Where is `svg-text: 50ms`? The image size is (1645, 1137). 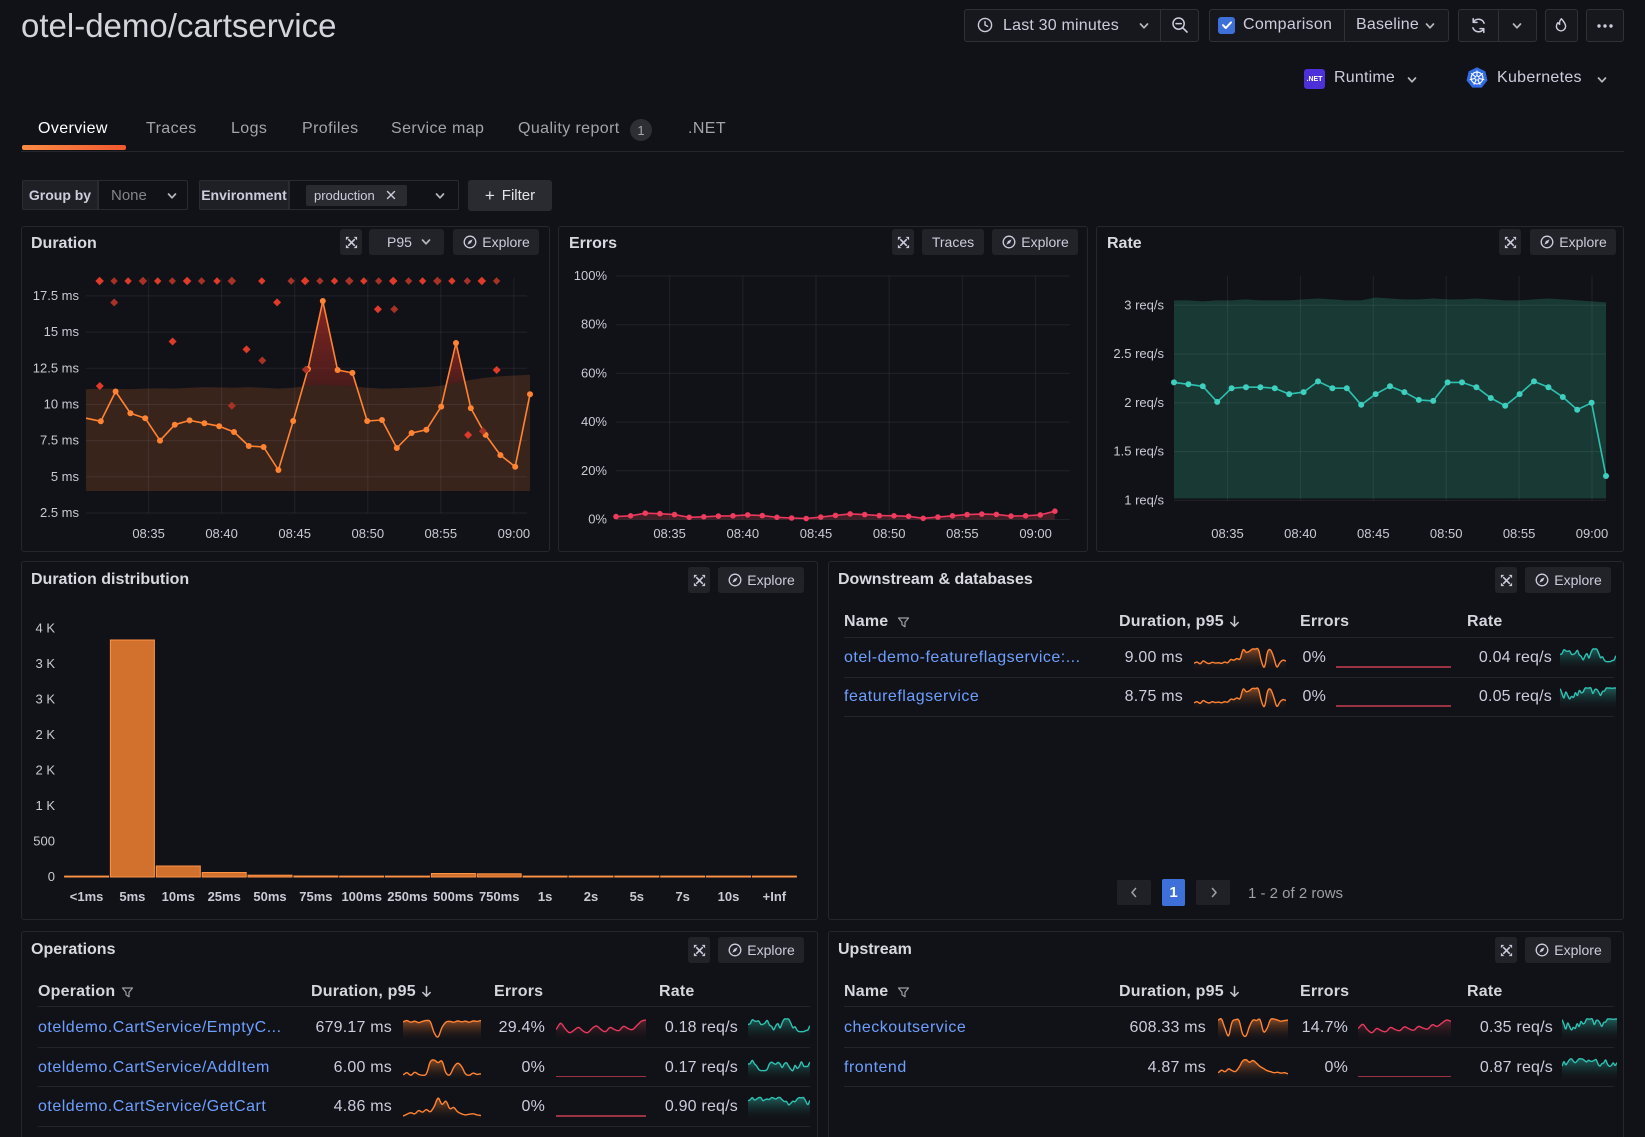
svg-text: 50ms is located at coordinates (269, 896).